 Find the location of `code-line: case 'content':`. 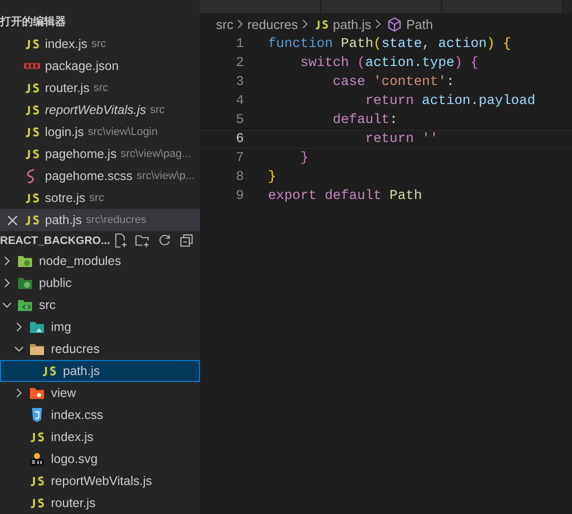

code-line: case 'content': is located at coordinates (393, 82).